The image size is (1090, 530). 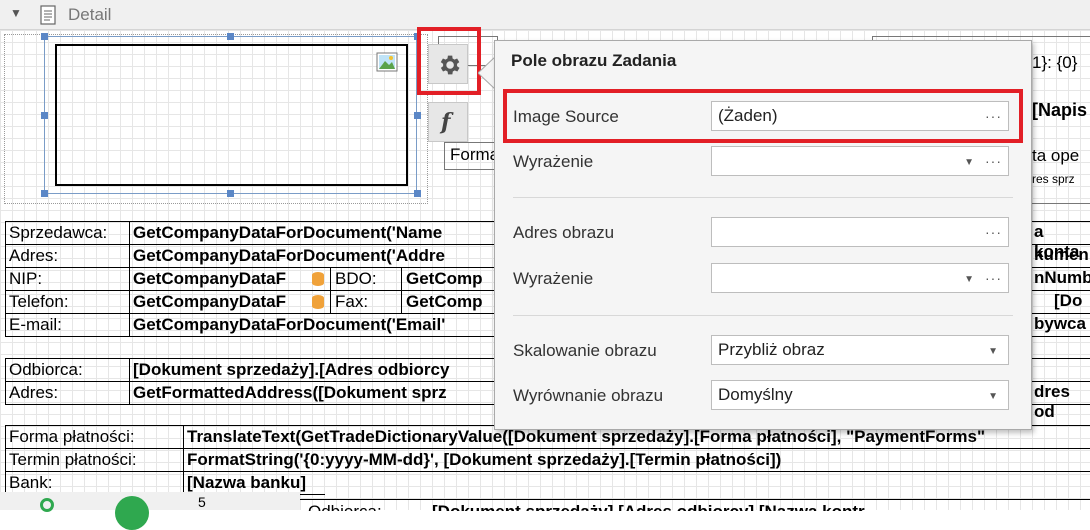 I want to click on resize-handle-n, so click(x=230, y=36).